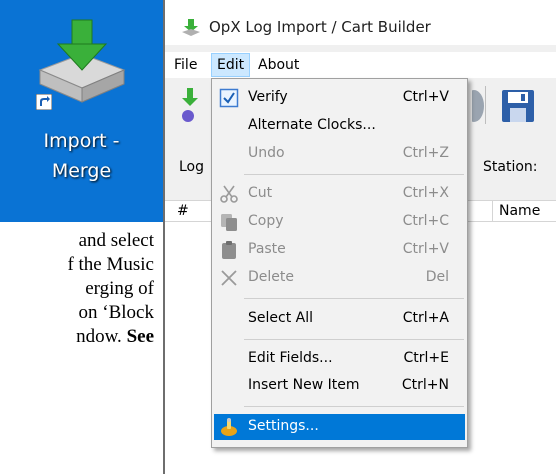 The width and height of the screenshot is (556, 474). Describe the element at coordinates (229, 194) in the screenshot. I see `scissors-icon` at that location.